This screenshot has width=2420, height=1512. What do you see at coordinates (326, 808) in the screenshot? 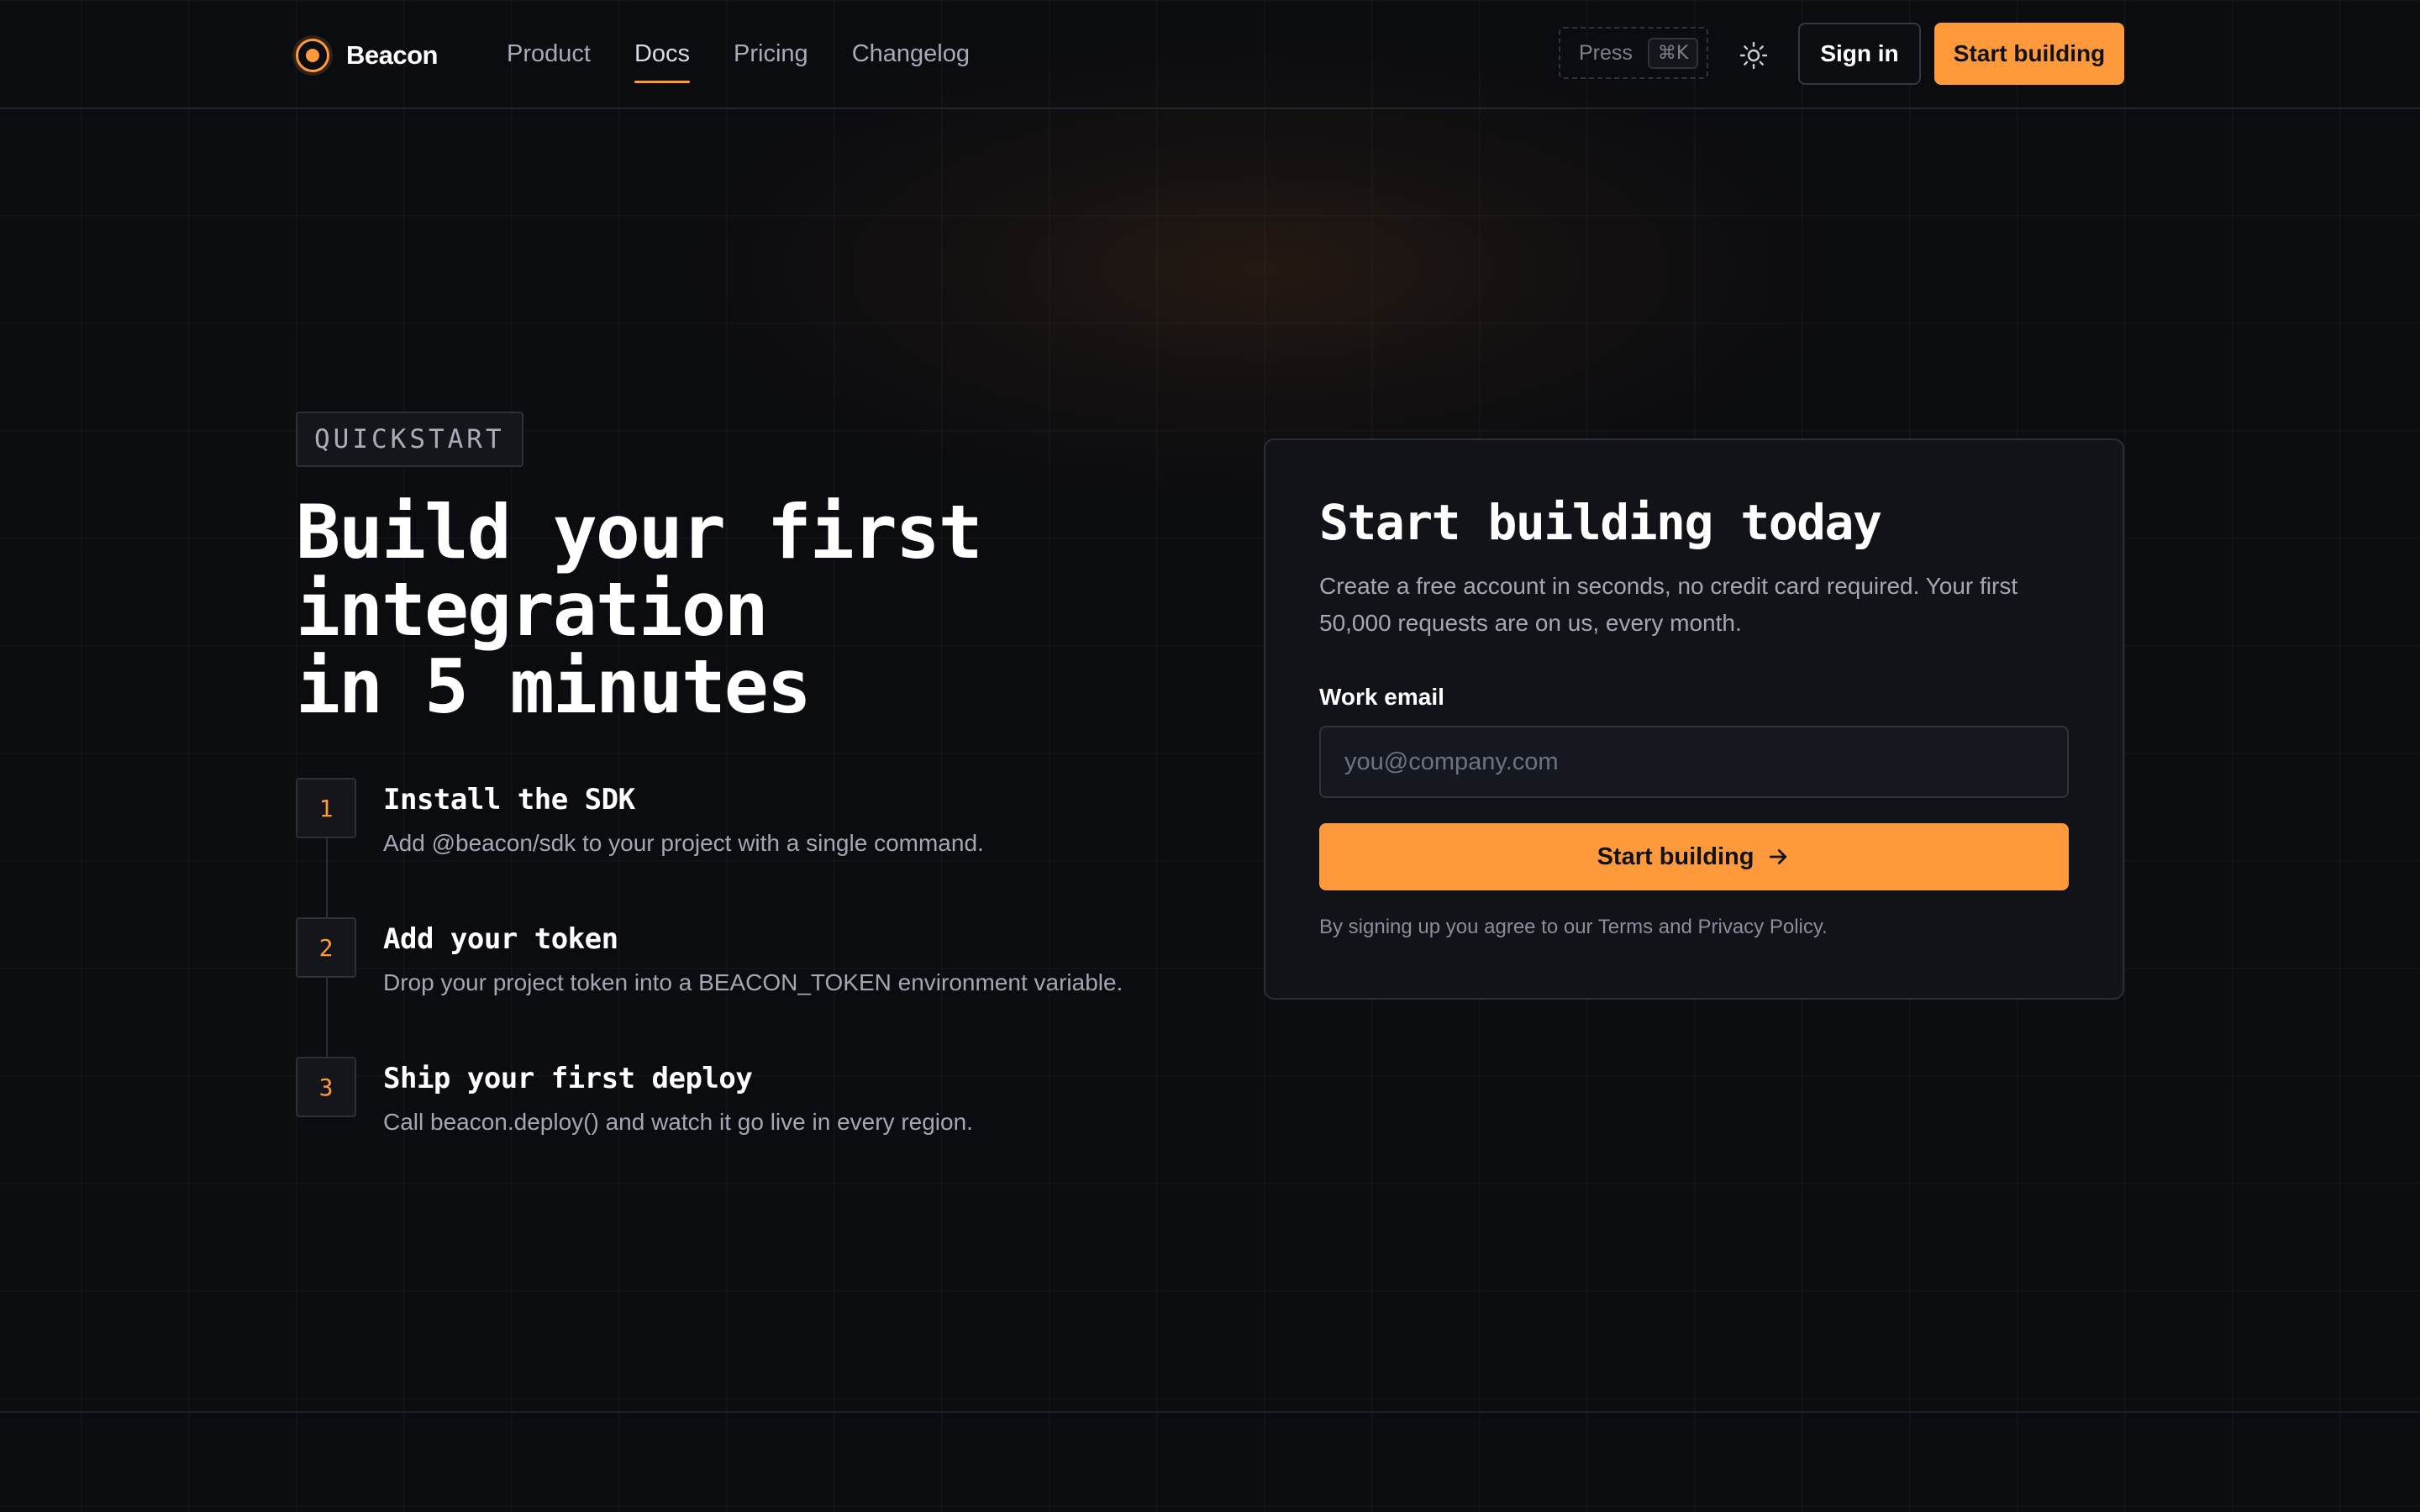
I see `step-number: 1` at bounding box center [326, 808].